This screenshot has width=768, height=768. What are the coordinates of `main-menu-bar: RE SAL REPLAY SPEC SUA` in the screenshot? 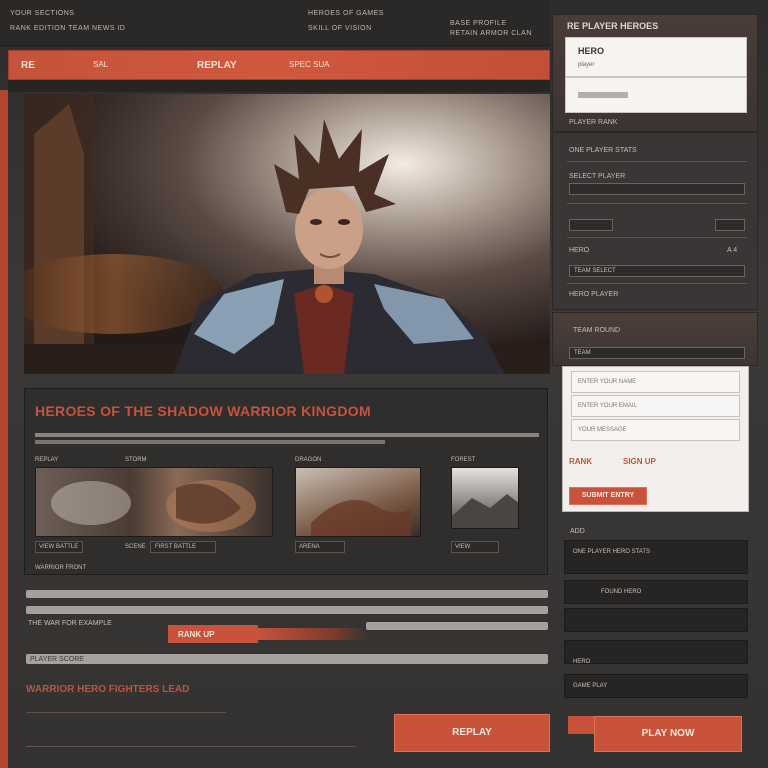 It's located at (279, 65).